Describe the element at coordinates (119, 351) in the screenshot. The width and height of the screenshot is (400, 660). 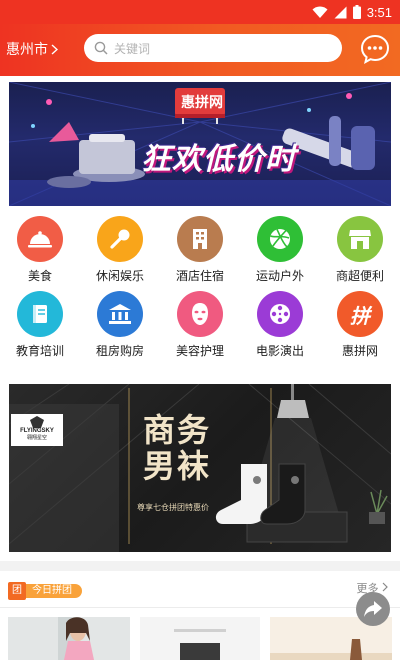
I see `category-label: 租房购房` at that location.